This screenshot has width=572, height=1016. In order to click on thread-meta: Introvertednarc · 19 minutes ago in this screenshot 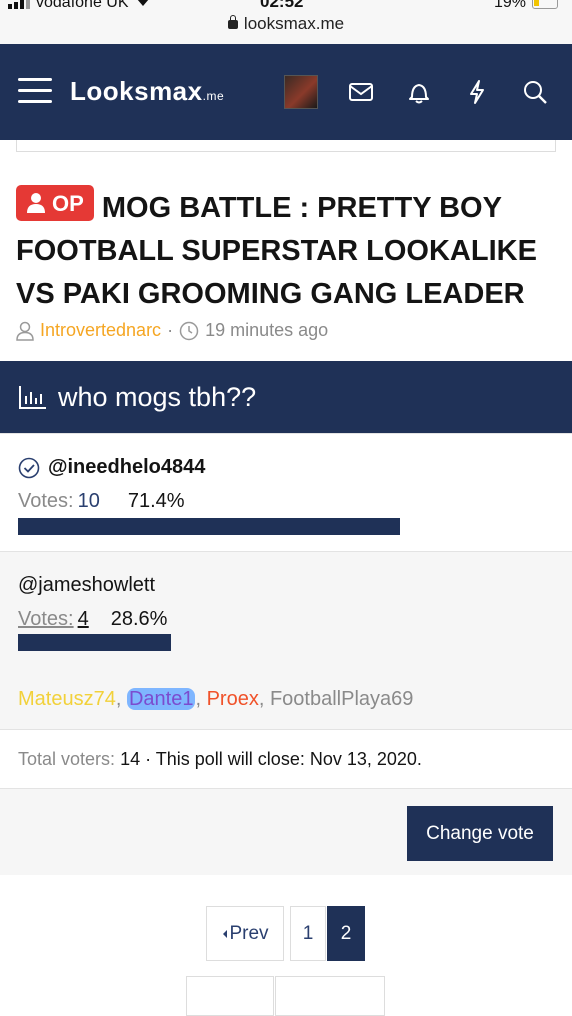, I will do `click(172, 330)`.